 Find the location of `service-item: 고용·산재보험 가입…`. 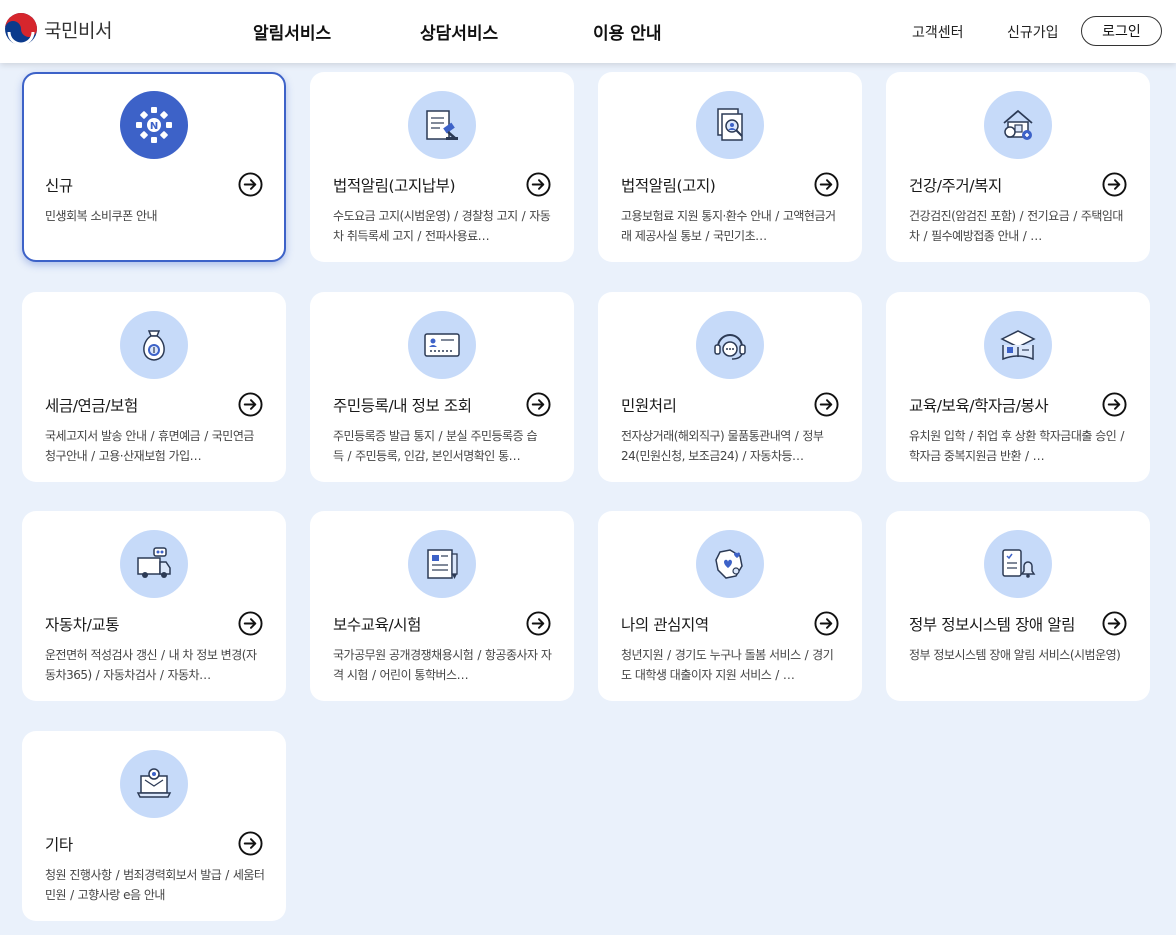

service-item: 고용·산재보험 가입… is located at coordinates (150, 456).